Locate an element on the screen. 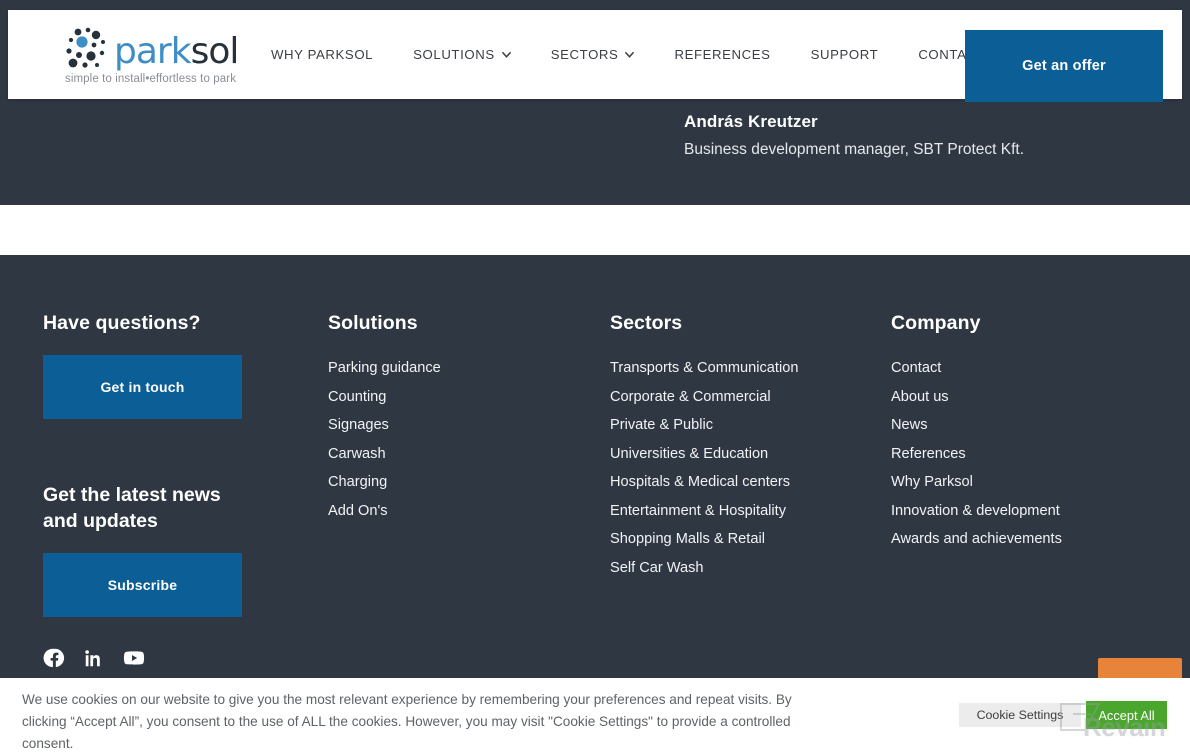  list-item: Corporate & Commercial is located at coordinates (750, 397).